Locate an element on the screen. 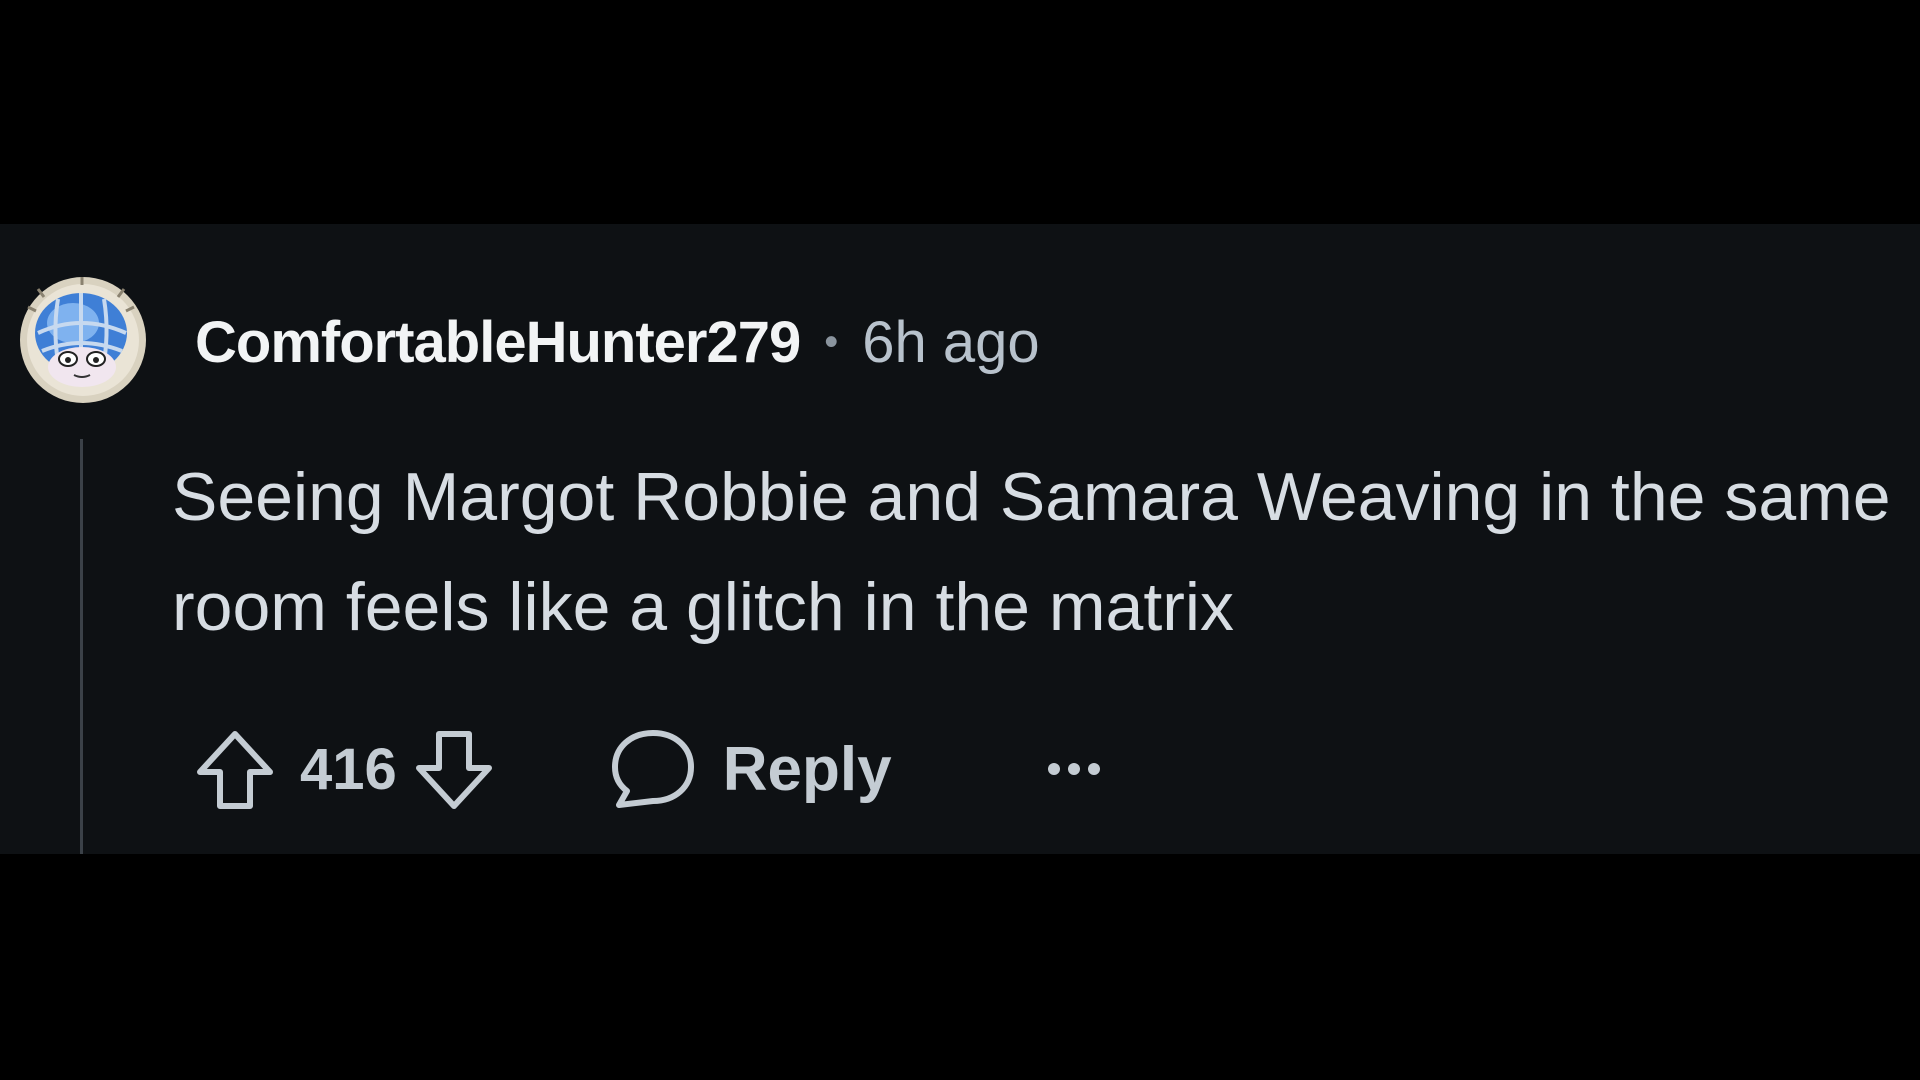  avatar-image is located at coordinates (83, 340).